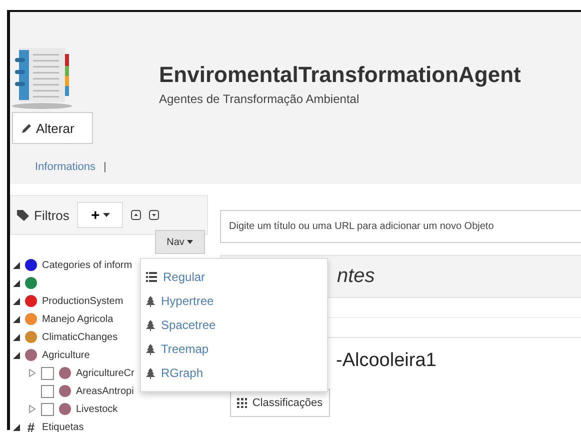  Describe the element at coordinates (78, 319) in the screenshot. I see `tree-item: Manejo Agricola` at that location.